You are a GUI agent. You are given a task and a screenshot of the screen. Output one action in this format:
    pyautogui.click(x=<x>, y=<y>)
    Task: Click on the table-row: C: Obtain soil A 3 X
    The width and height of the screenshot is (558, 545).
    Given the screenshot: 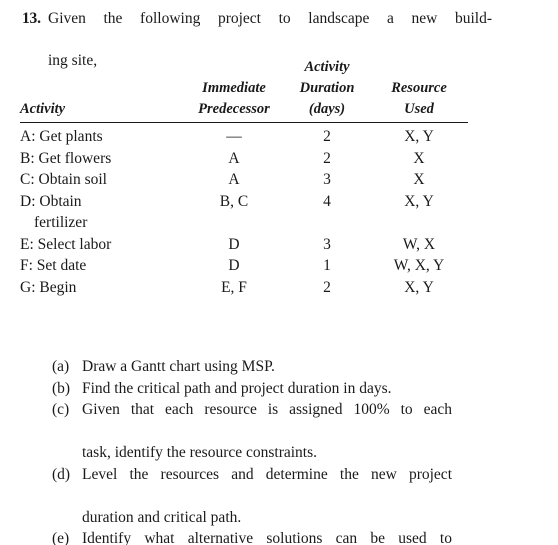 What is the action you would take?
    pyautogui.click(x=244, y=180)
    